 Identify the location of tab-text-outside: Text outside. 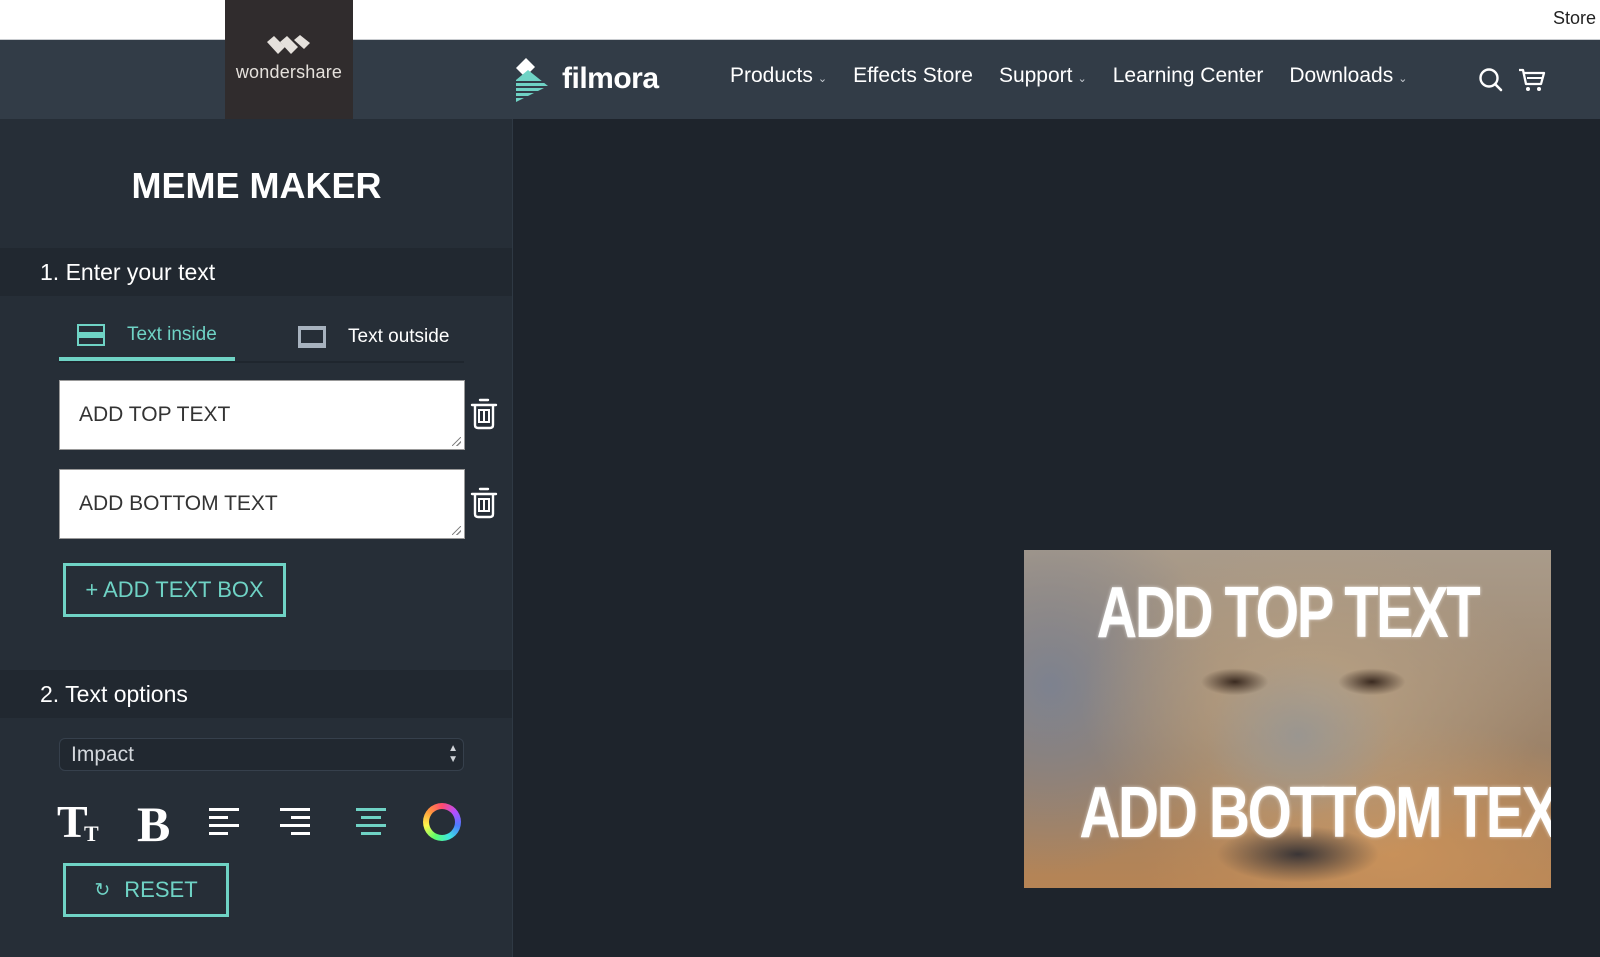
(373, 337).